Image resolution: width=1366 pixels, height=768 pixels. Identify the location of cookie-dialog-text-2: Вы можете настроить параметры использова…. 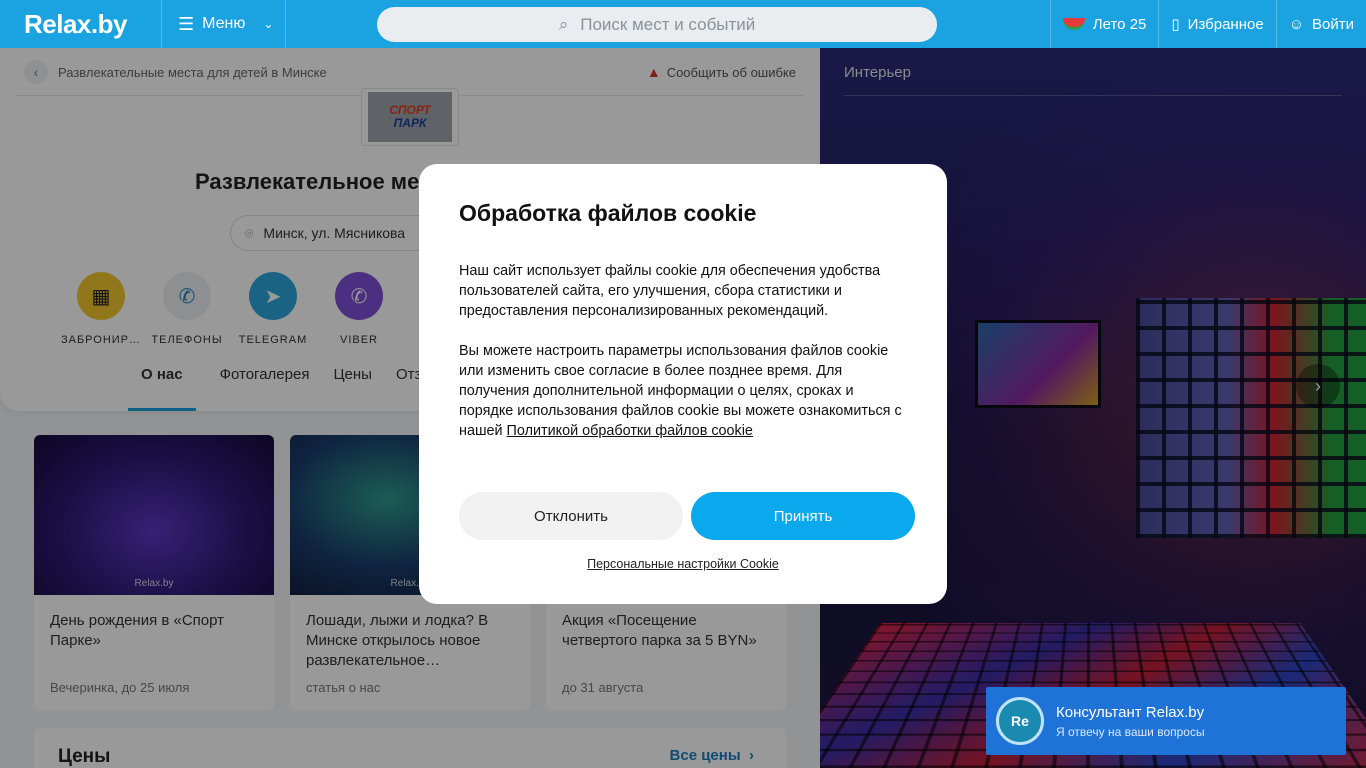
(683, 391).